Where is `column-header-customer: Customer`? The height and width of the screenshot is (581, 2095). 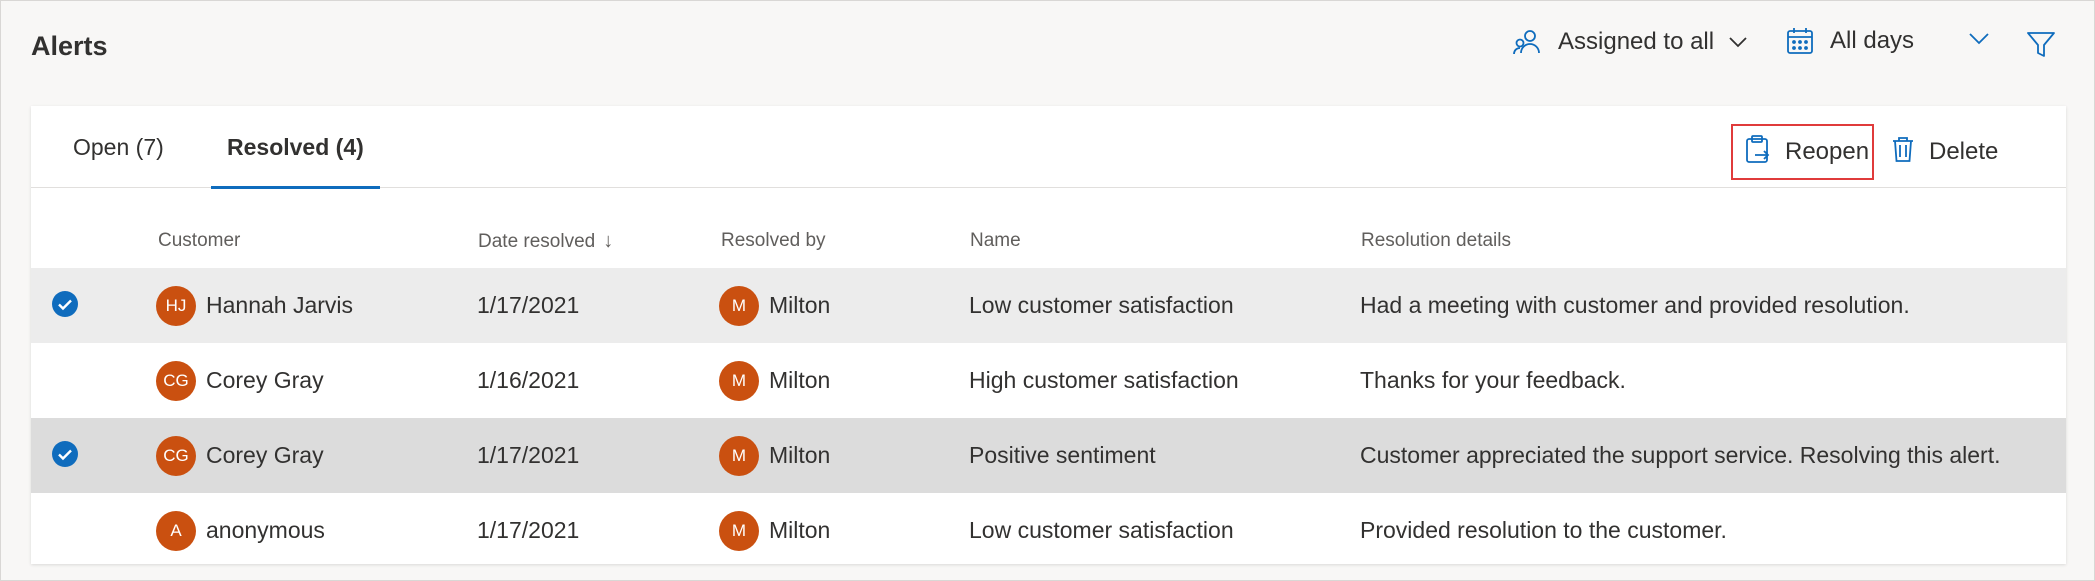
column-header-customer: Customer is located at coordinates (199, 241).